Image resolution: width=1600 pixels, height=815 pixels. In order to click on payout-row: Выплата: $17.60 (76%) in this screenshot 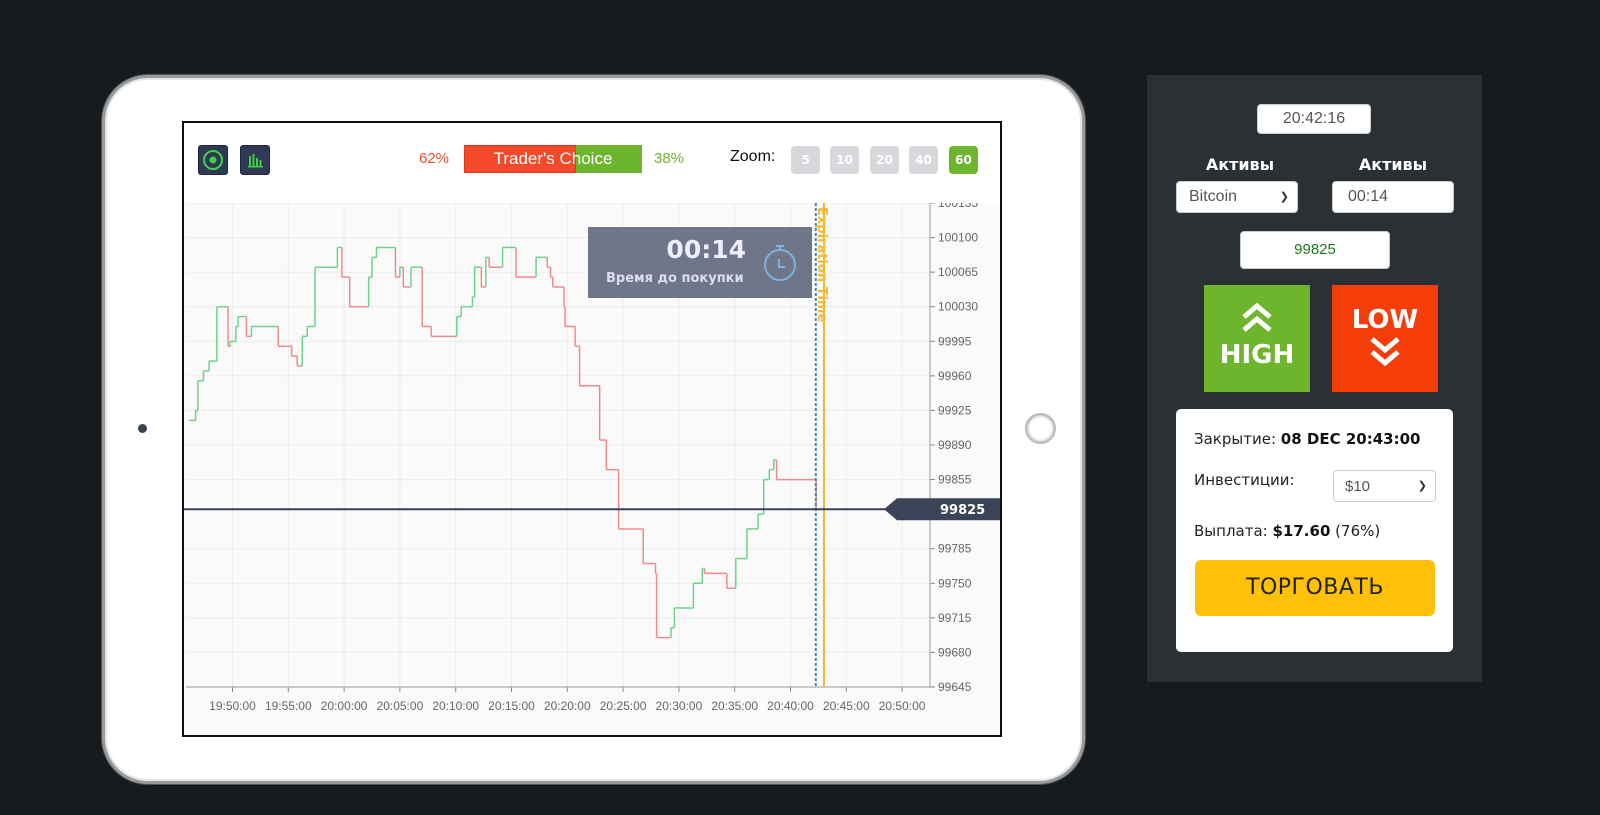, I will do `click(1287, 531)`.